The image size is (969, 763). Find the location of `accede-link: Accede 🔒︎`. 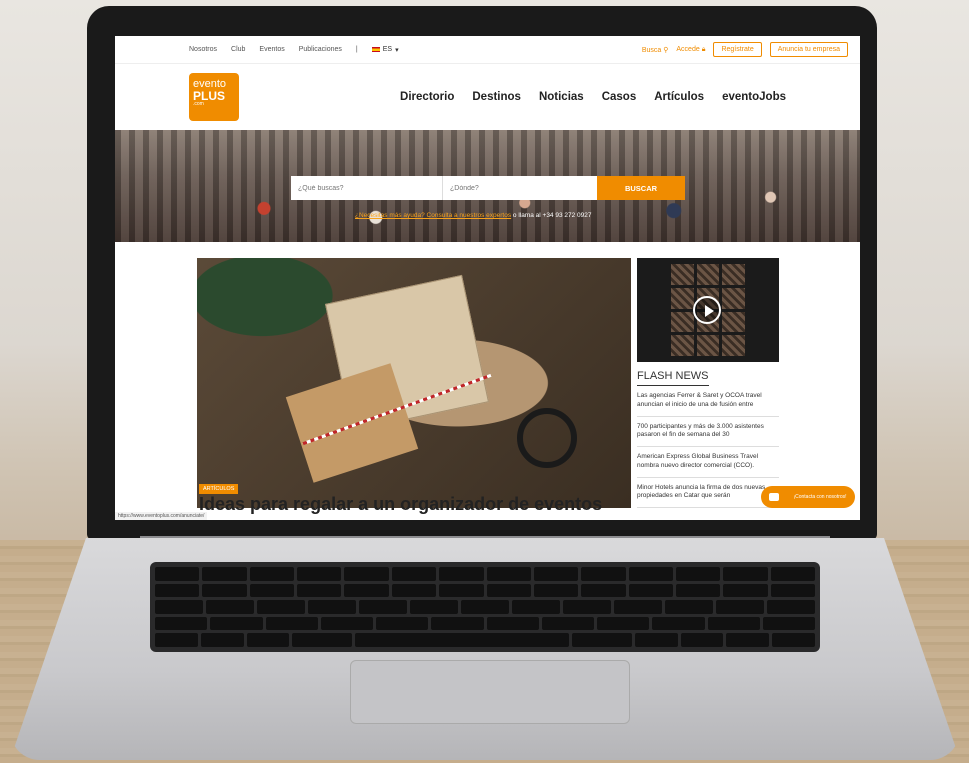

accede-link: Accede 🔒︎ is located at coordinates (690, 50).